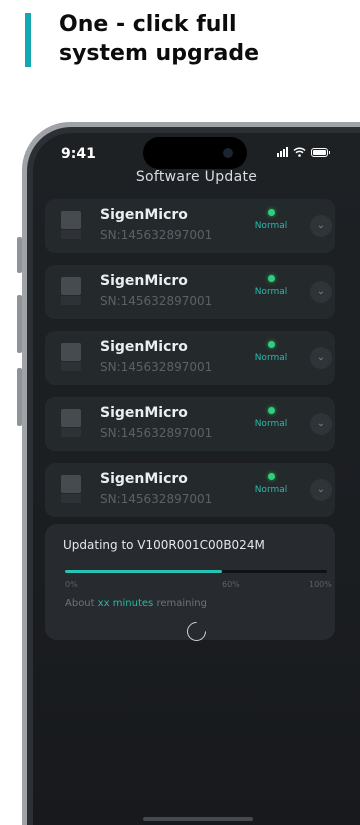  What do you see at coordinates (71, 584) in the screenshot?
I see `progress-label-start: 0%` at bounding box center [71, 584].